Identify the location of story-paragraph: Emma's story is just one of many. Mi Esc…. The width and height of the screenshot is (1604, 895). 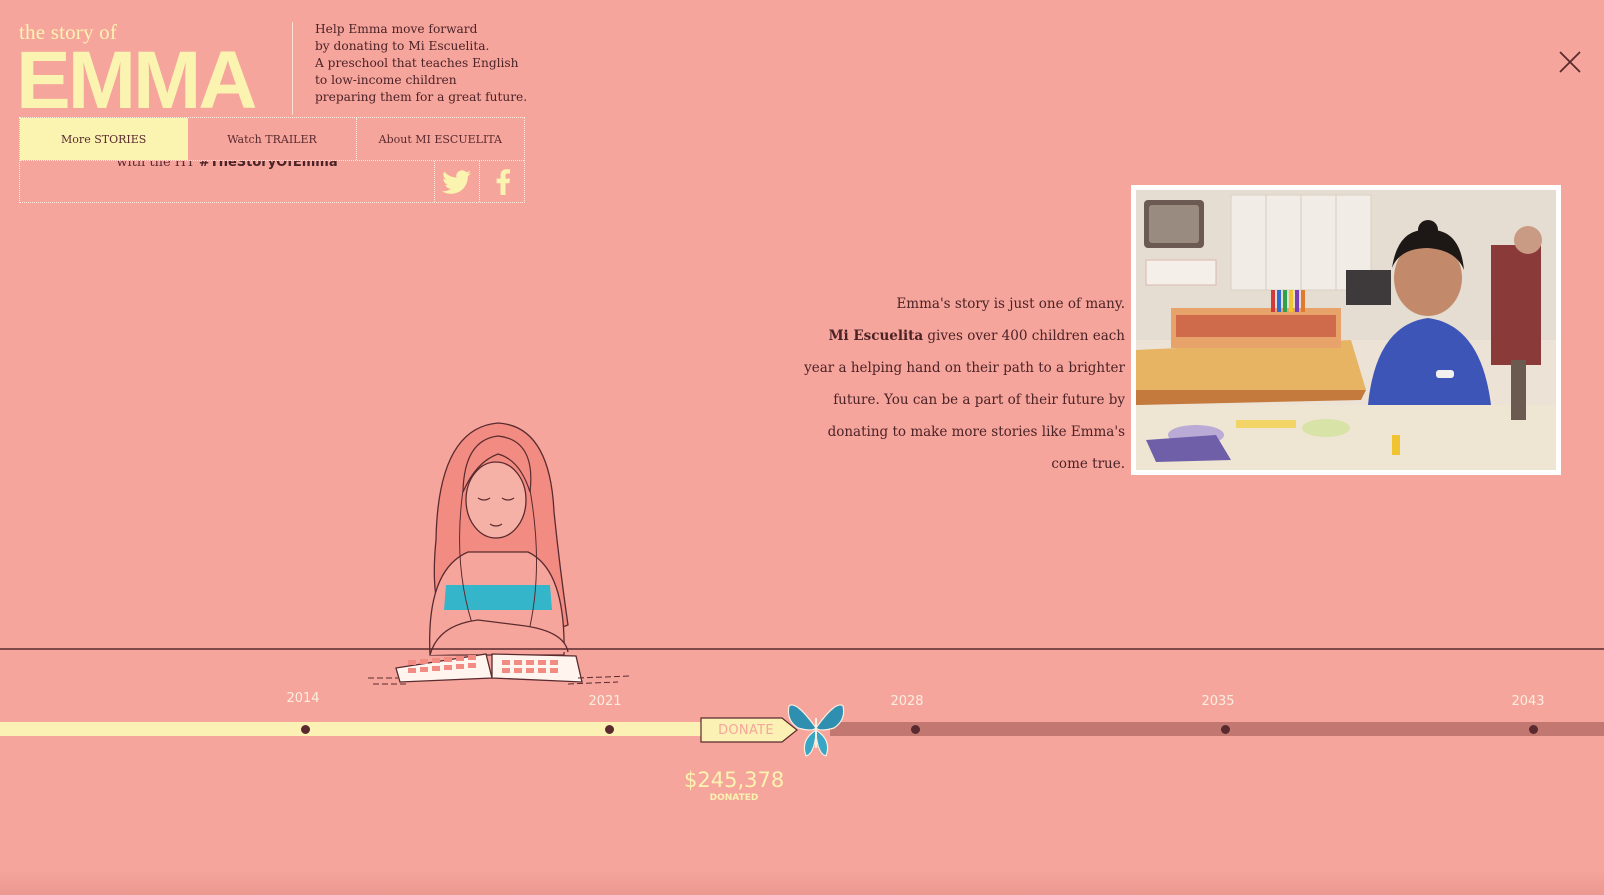
(962, 384).